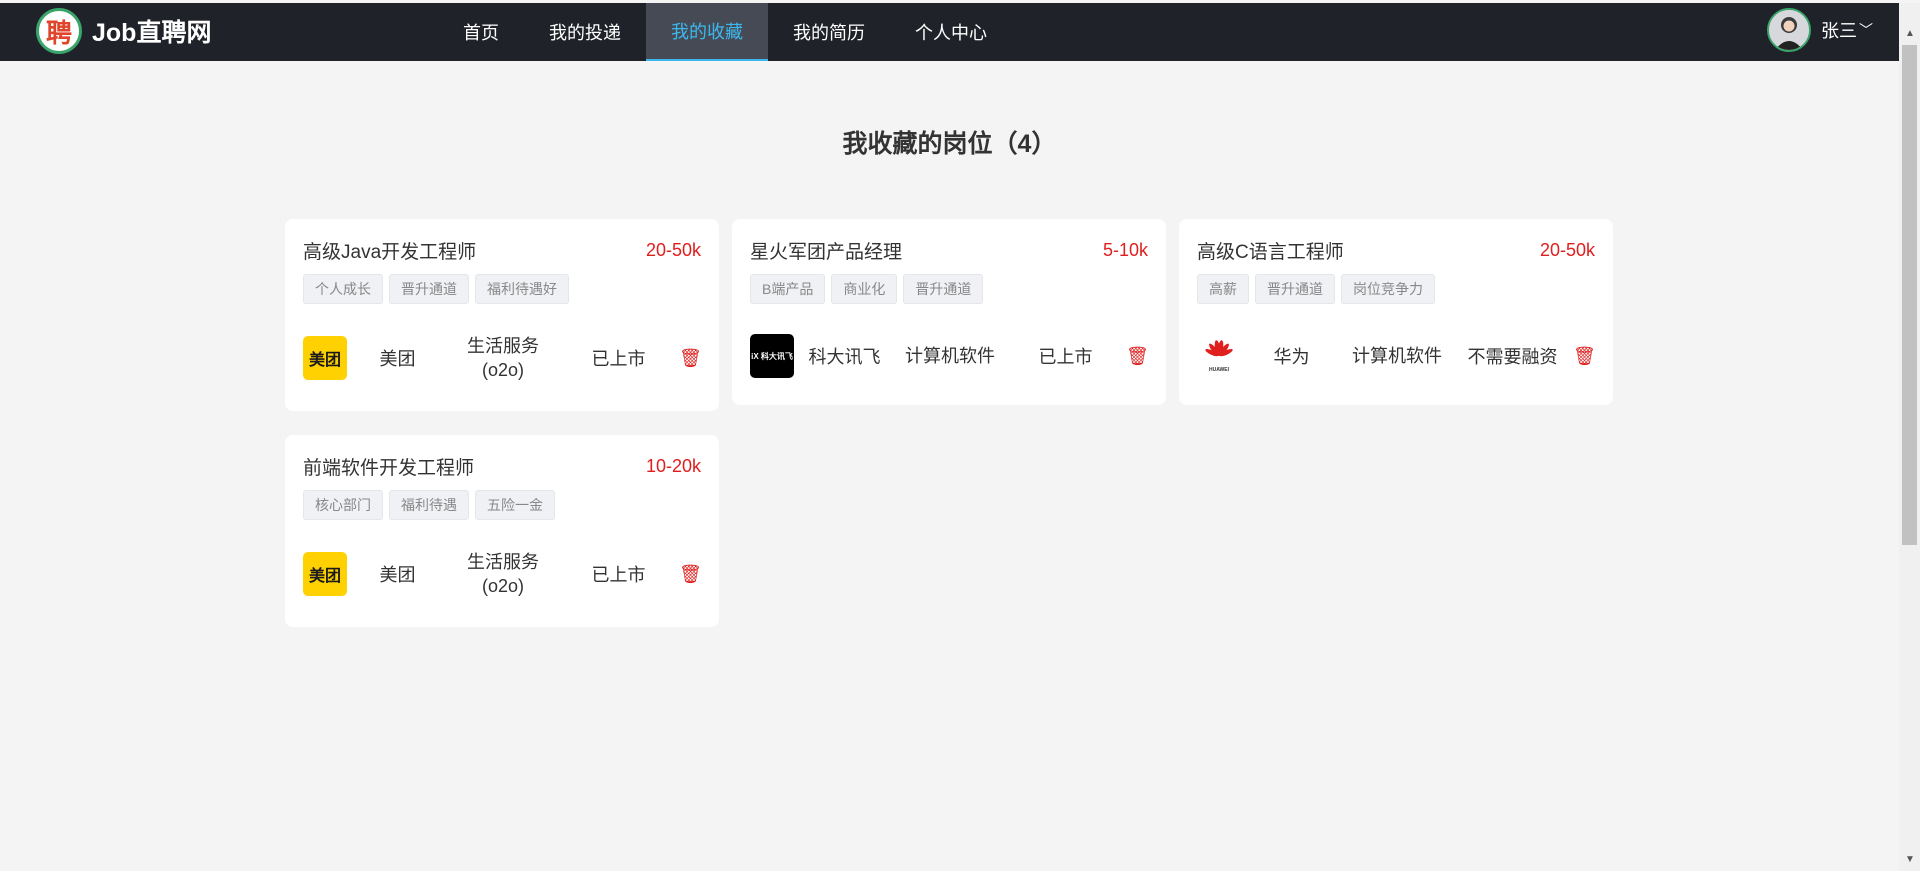 Image resolution: width=1920 pixels, height=871 pixels. I want to click on company-info: iX 科大讯飞 科大讯飞 计算机软件 已上市 🗑, so click(949, 356).